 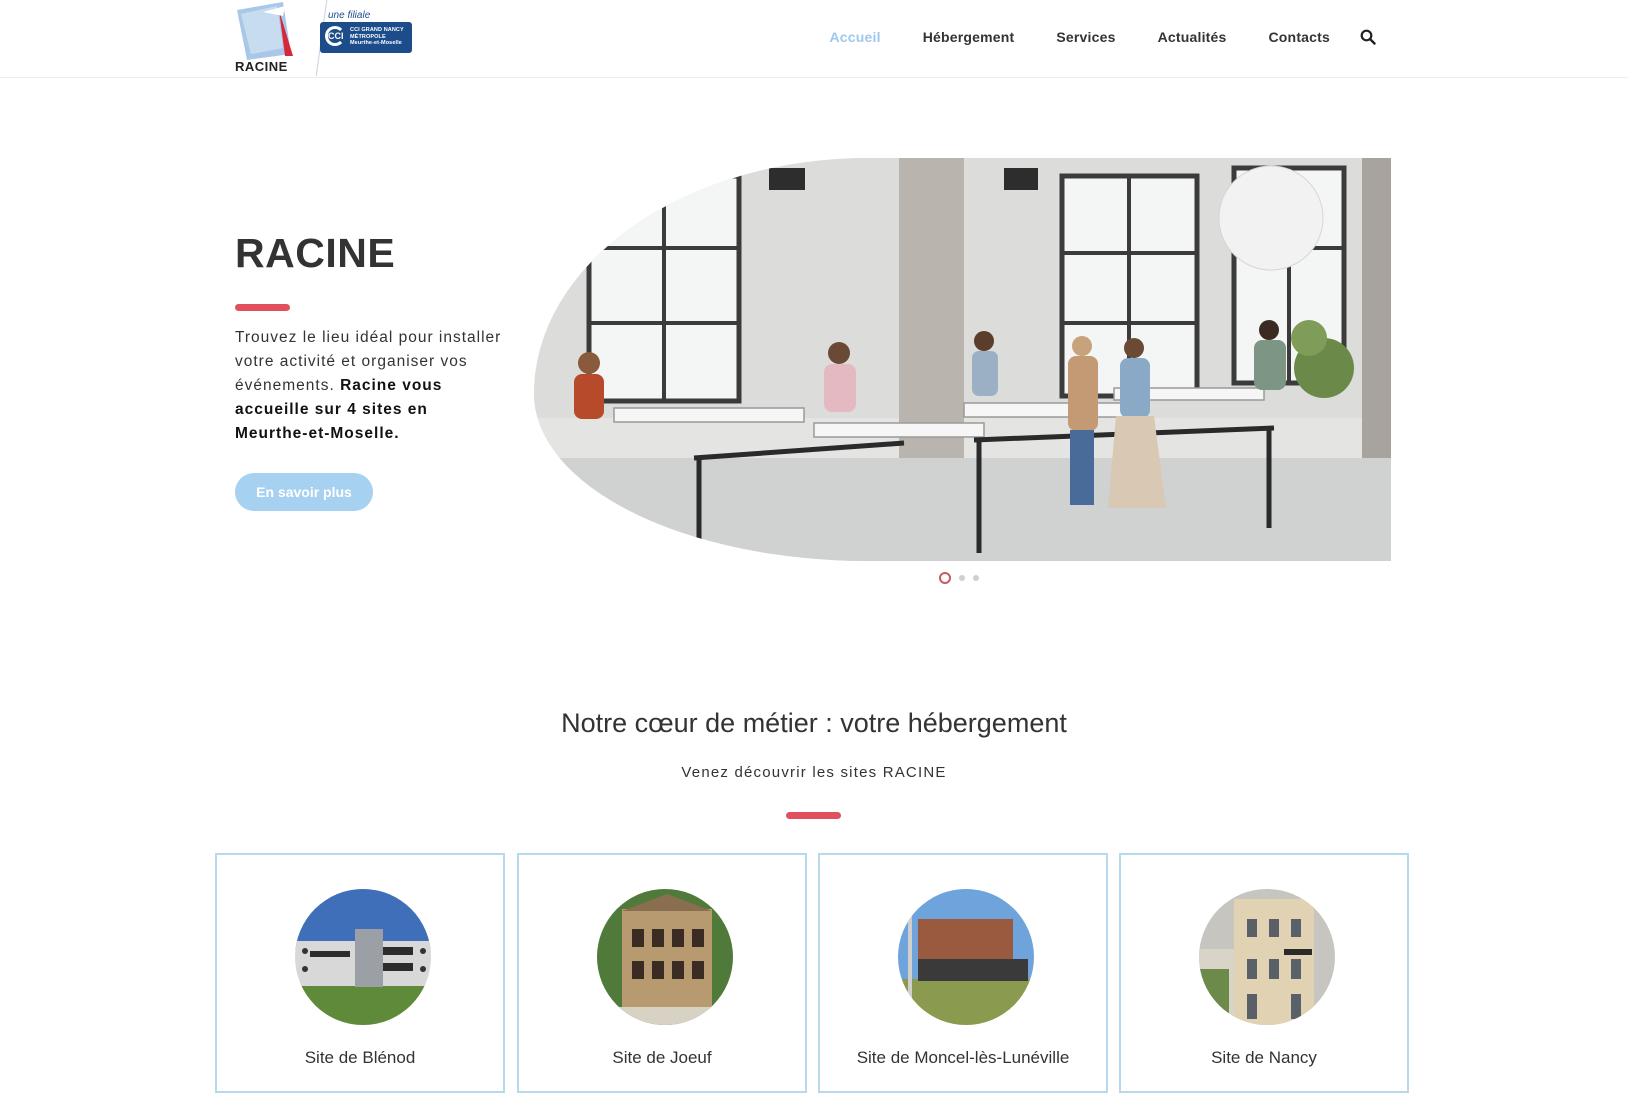 I want to click on filiale-text: une filiale, so click(x=349, y=15).